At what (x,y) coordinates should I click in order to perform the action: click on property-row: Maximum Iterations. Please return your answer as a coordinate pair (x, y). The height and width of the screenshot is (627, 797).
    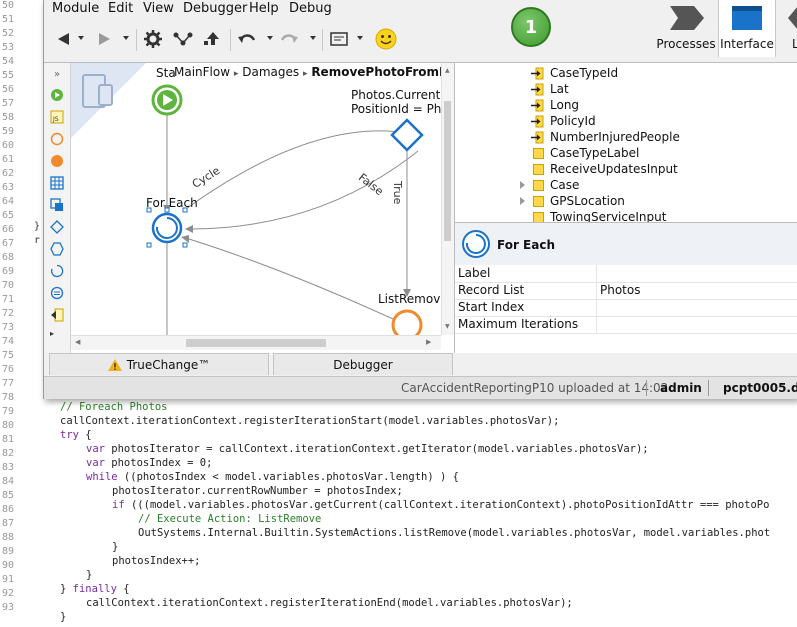
    Looking at the image, I should click on (626, 325).